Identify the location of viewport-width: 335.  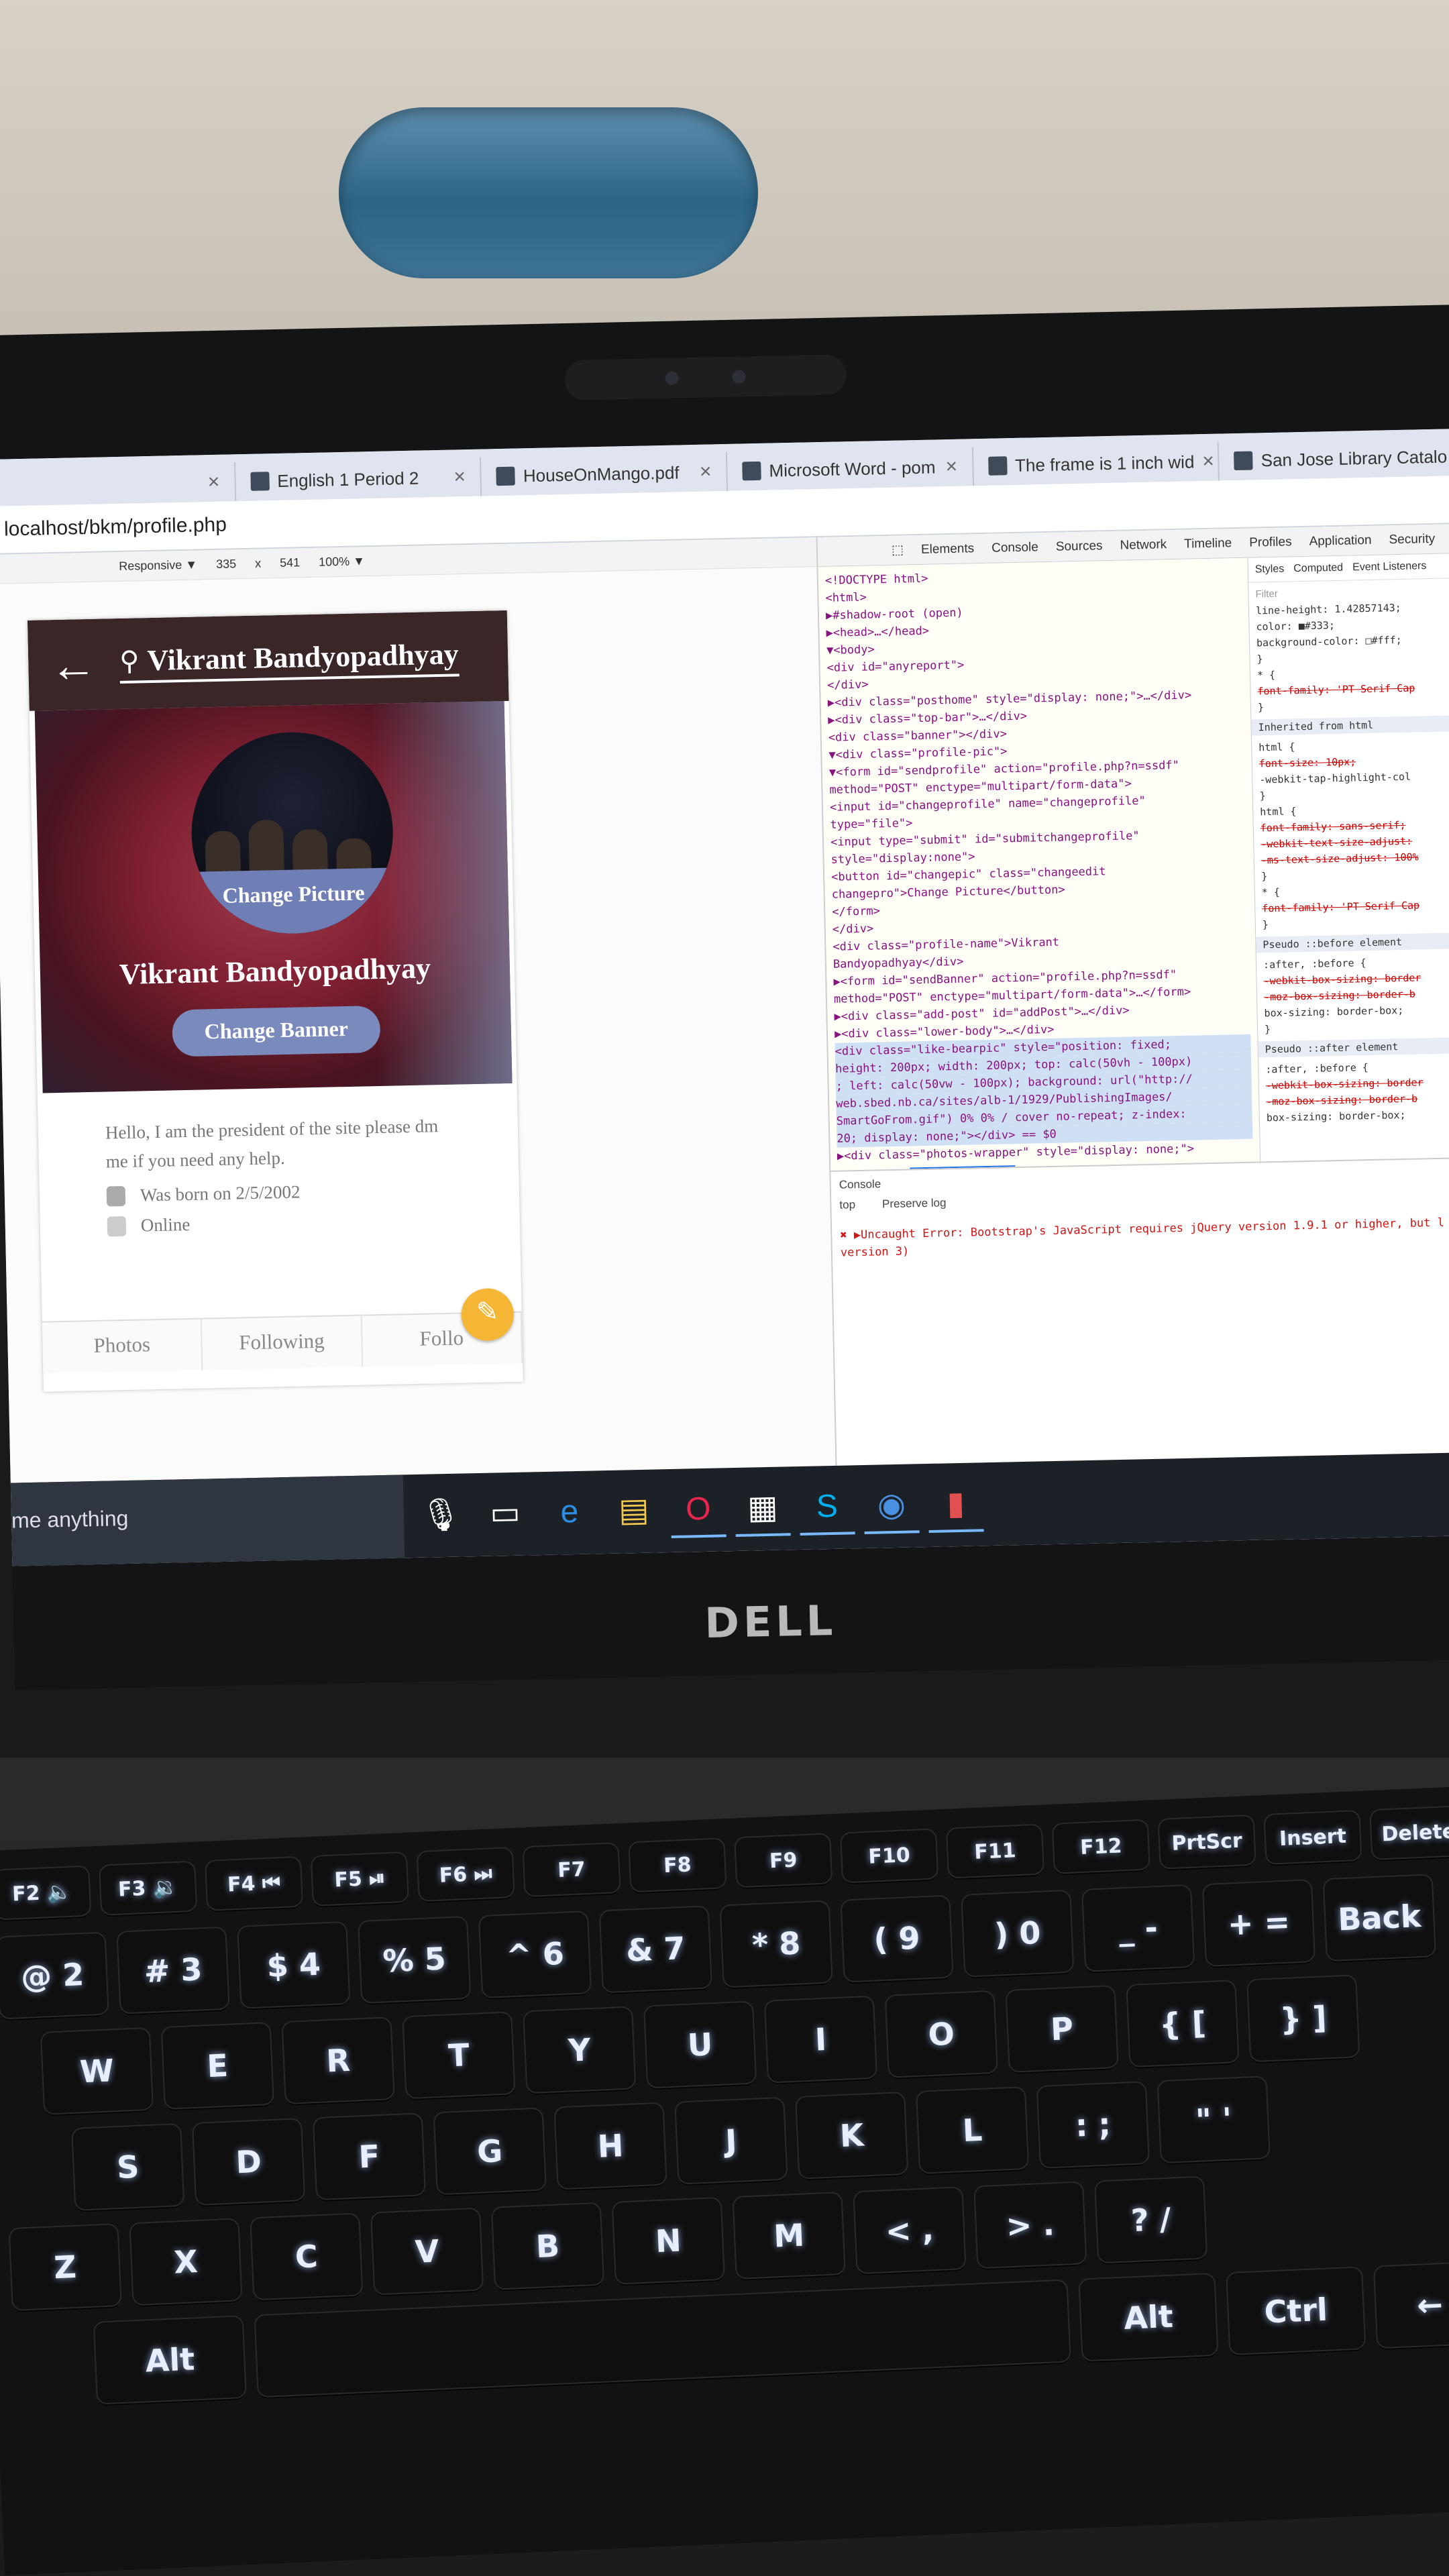
(226, 564).